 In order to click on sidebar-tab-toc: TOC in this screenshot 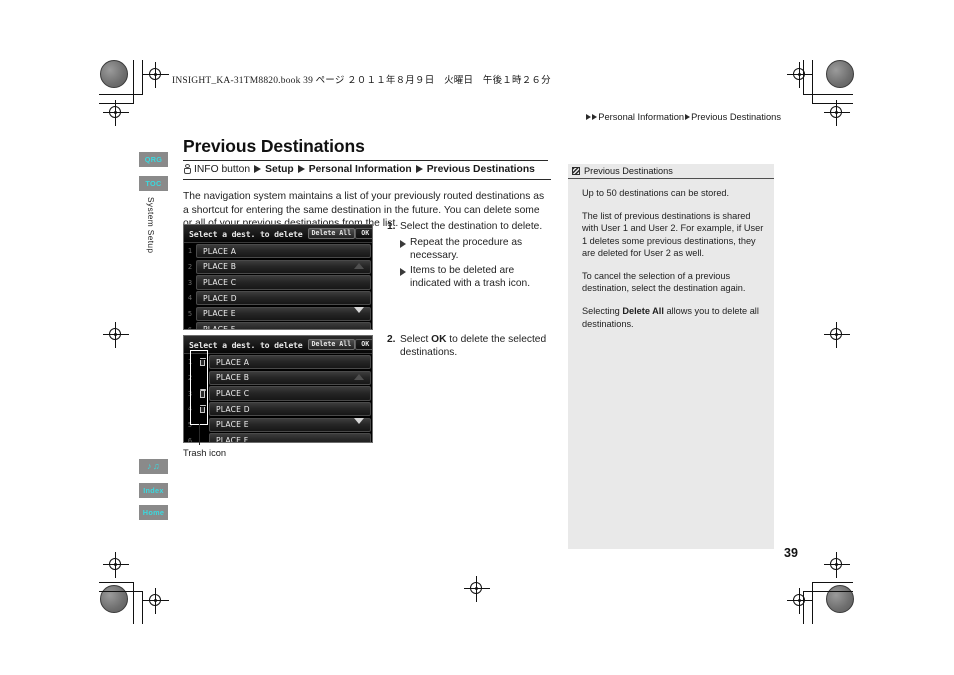, I will do `click(153, 183)`.